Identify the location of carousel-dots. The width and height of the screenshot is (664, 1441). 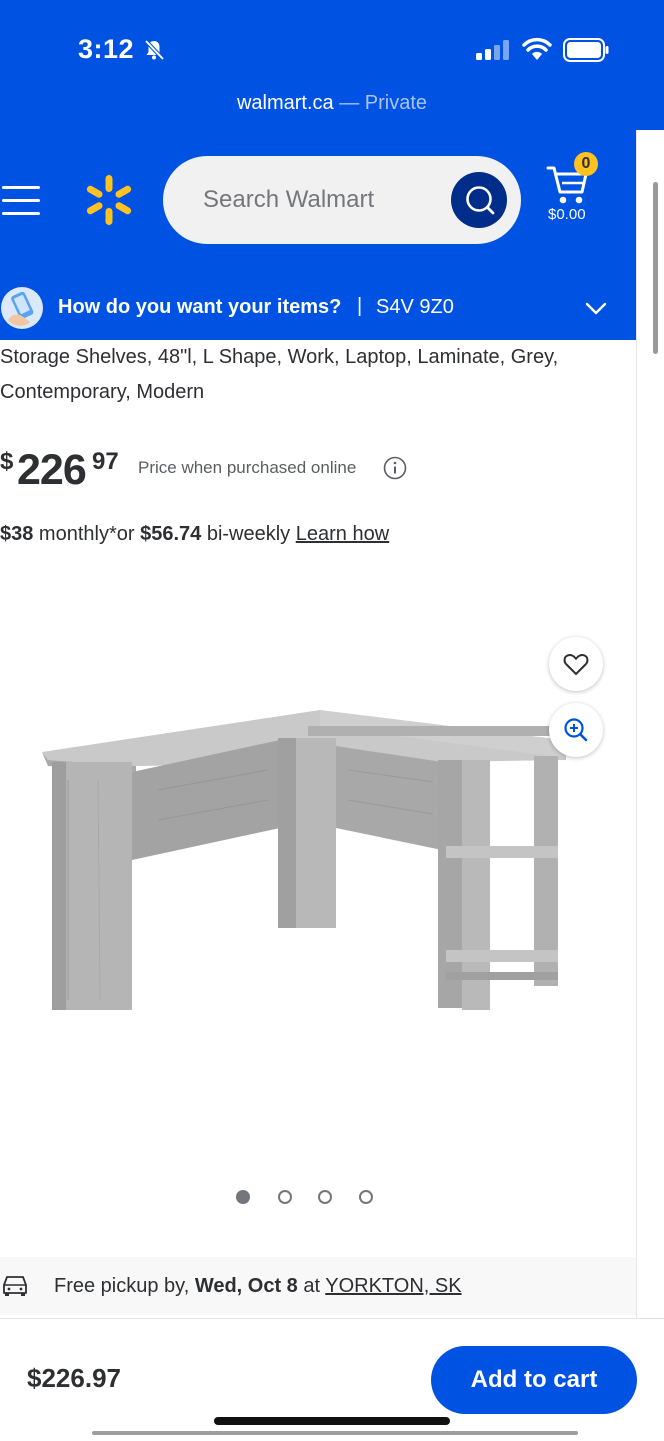
(311, 1198).